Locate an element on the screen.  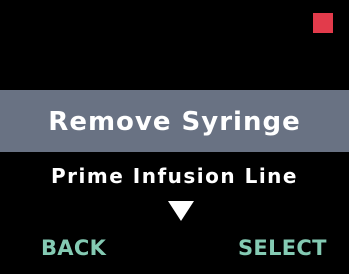
scroll-down-icon is located at coordinates (181, 211).